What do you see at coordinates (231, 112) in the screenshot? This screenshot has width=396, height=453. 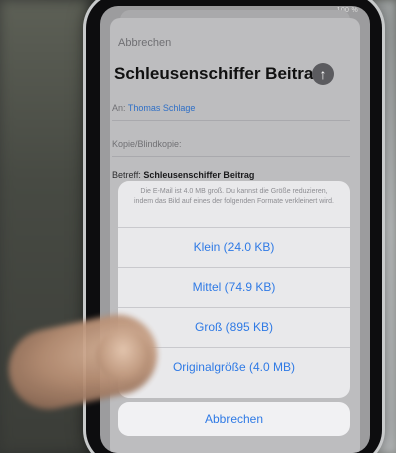 I see `to-field: An: Thomas Schlage` at bounding box center [231, 112].